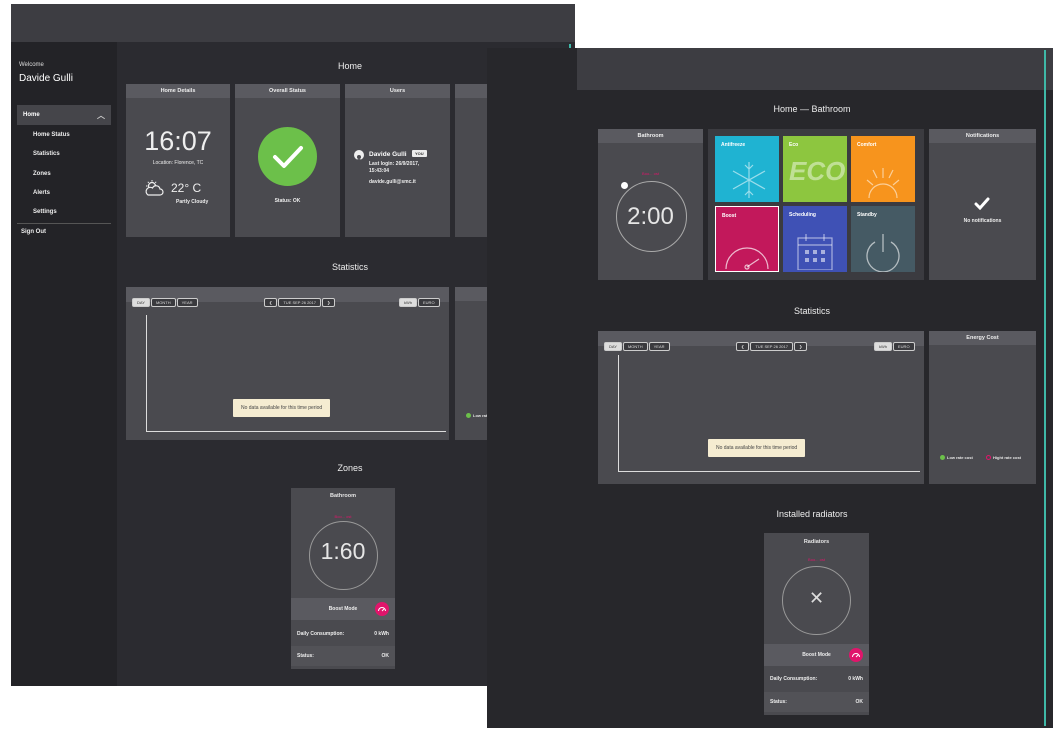  What do you see at coordinates (747, 239) in the screenshot?
I see `mode-tile-boost: Boost` at bounding box center [747, 239].